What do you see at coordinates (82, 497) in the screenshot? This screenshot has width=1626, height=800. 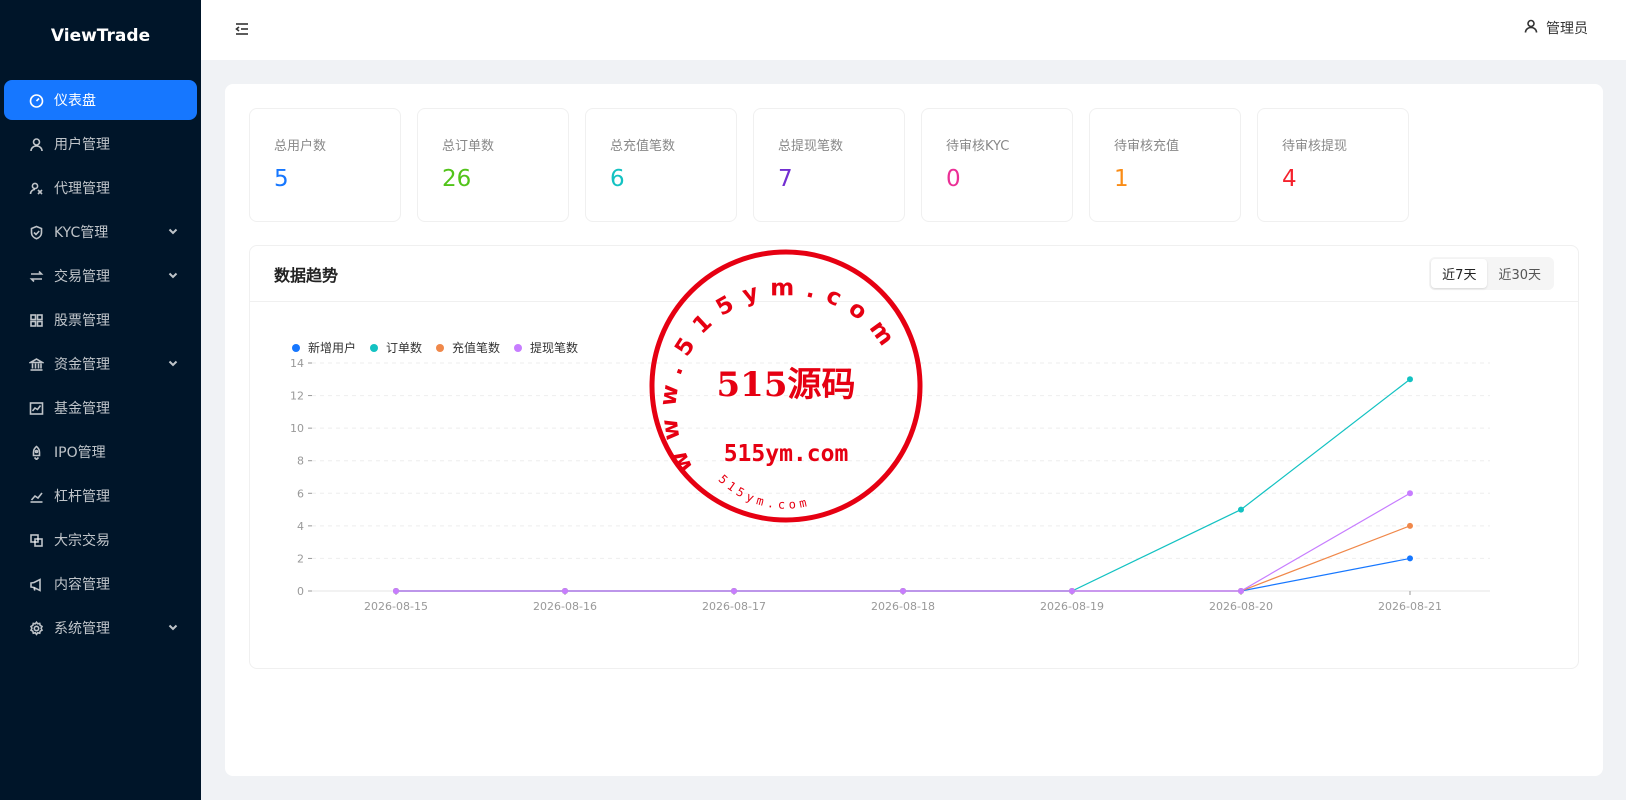 I see `sidebar-item-label: 杠杆管理` at bounding box center [82, 497].